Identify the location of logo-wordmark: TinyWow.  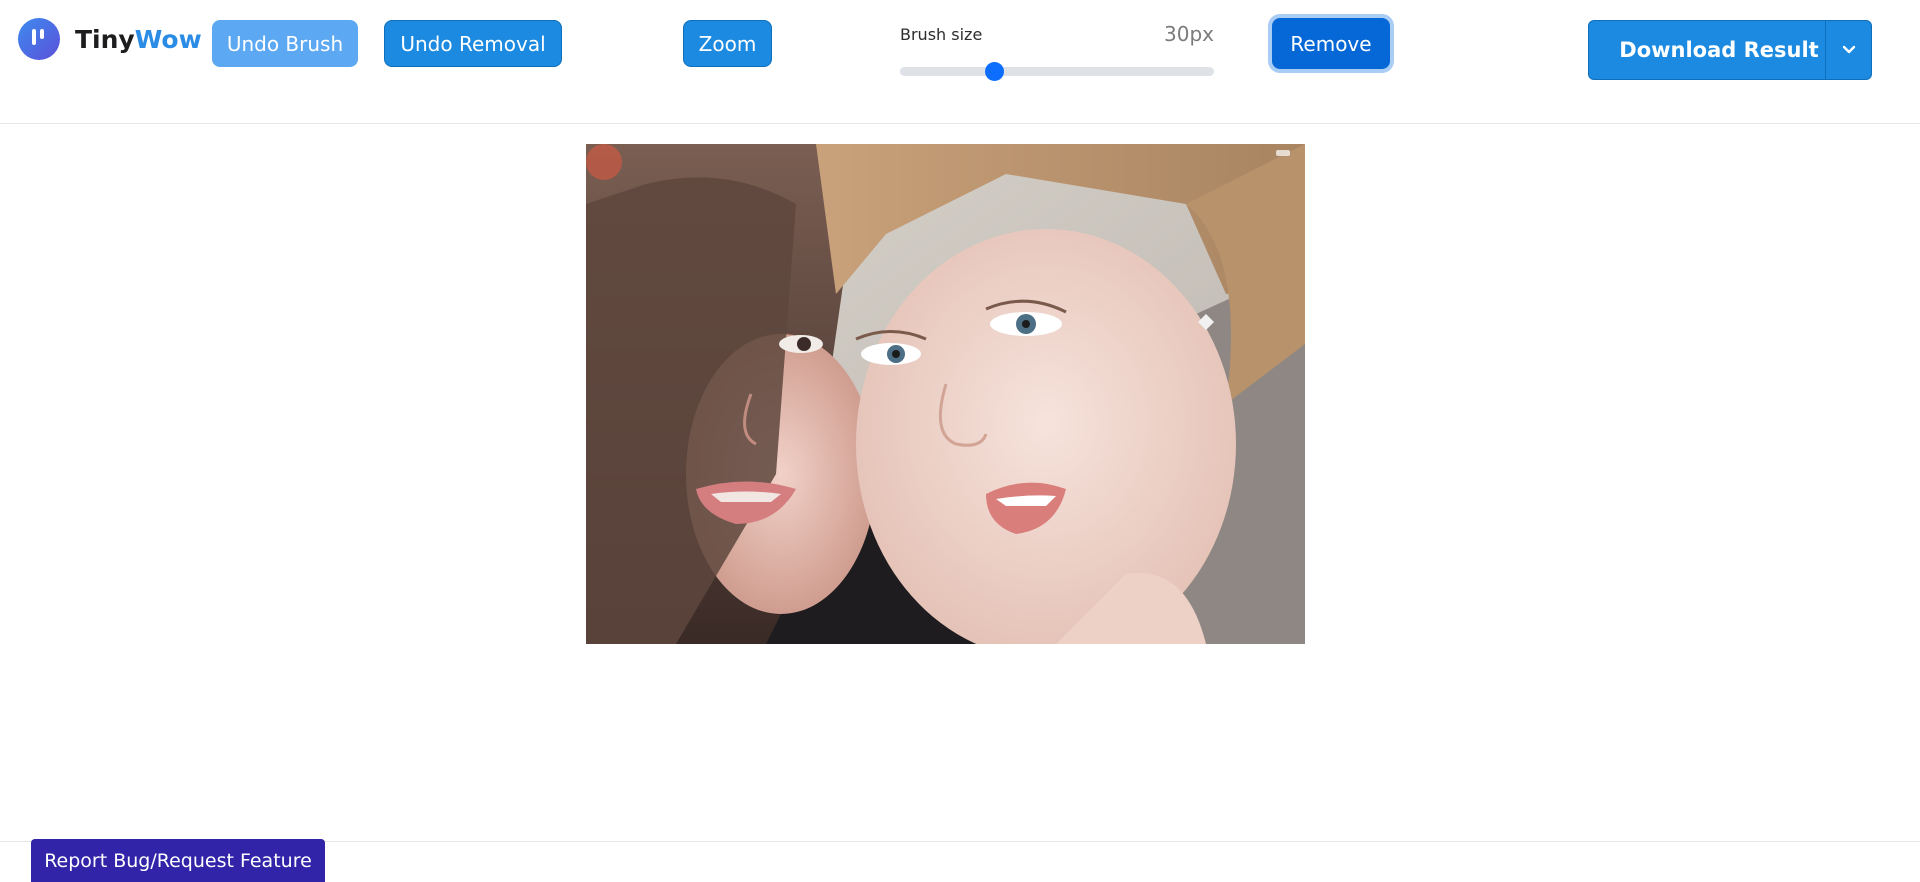
(138, 39).